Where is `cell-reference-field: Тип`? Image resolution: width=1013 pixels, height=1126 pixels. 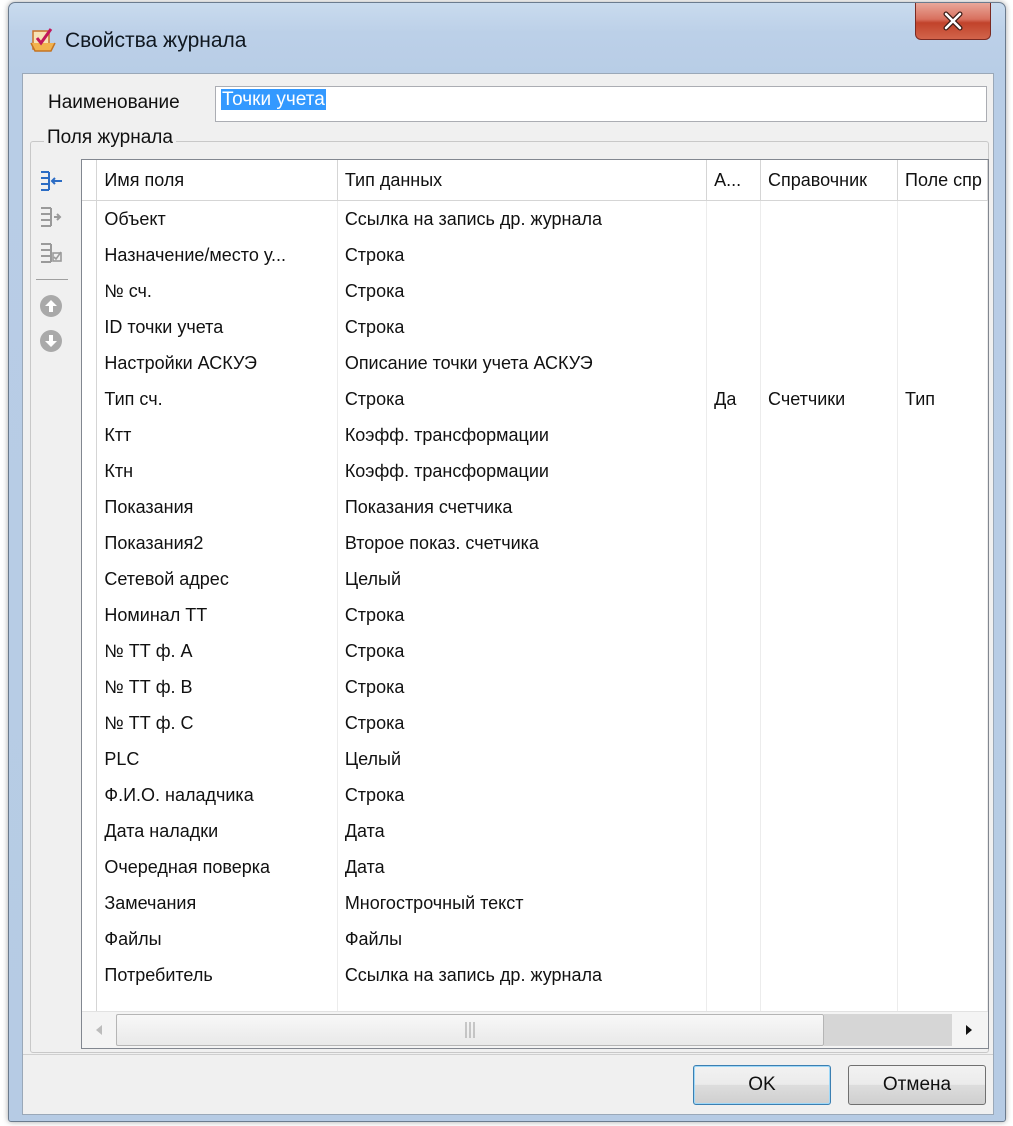
cell-reference-field: Тип is located at coordinates (942, 399).